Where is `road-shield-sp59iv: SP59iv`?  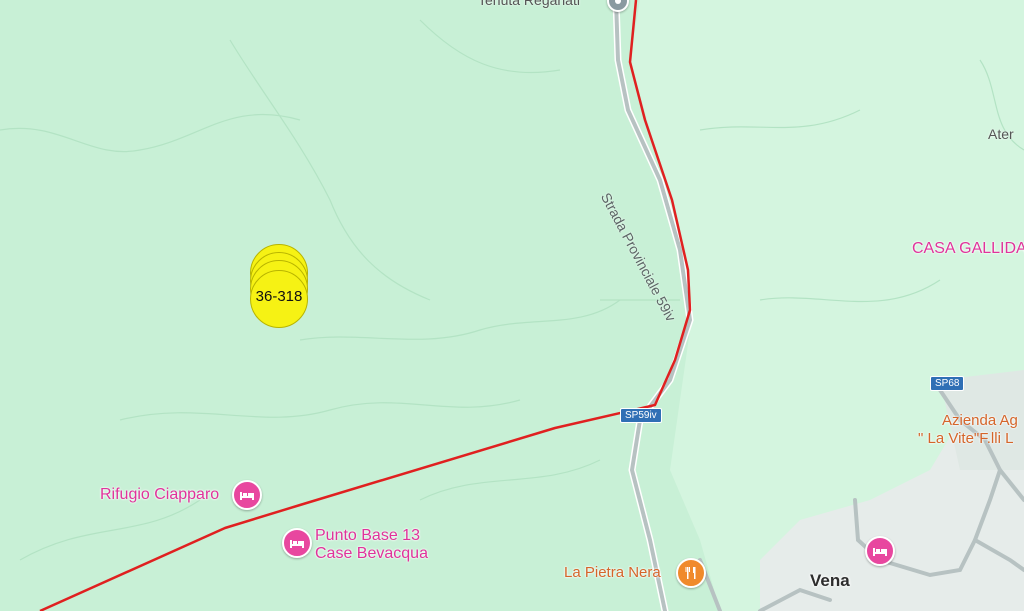
road-shield-sp59iv: SP59iv is located at coordinates (641, 415).